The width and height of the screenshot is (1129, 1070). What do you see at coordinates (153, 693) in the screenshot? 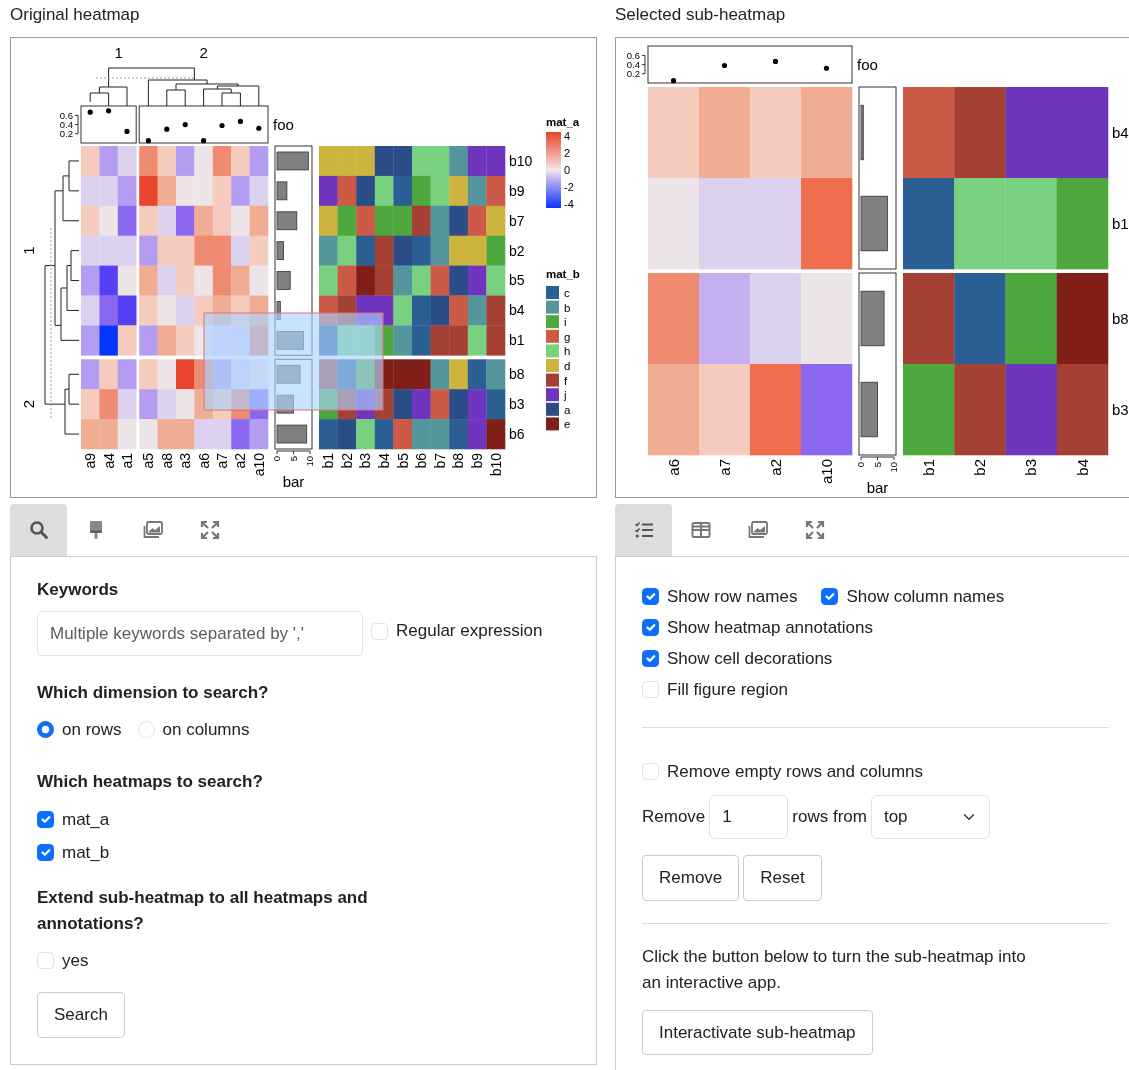
I see `field-label: Which dimension to search?` at bounding box center [153, 693].